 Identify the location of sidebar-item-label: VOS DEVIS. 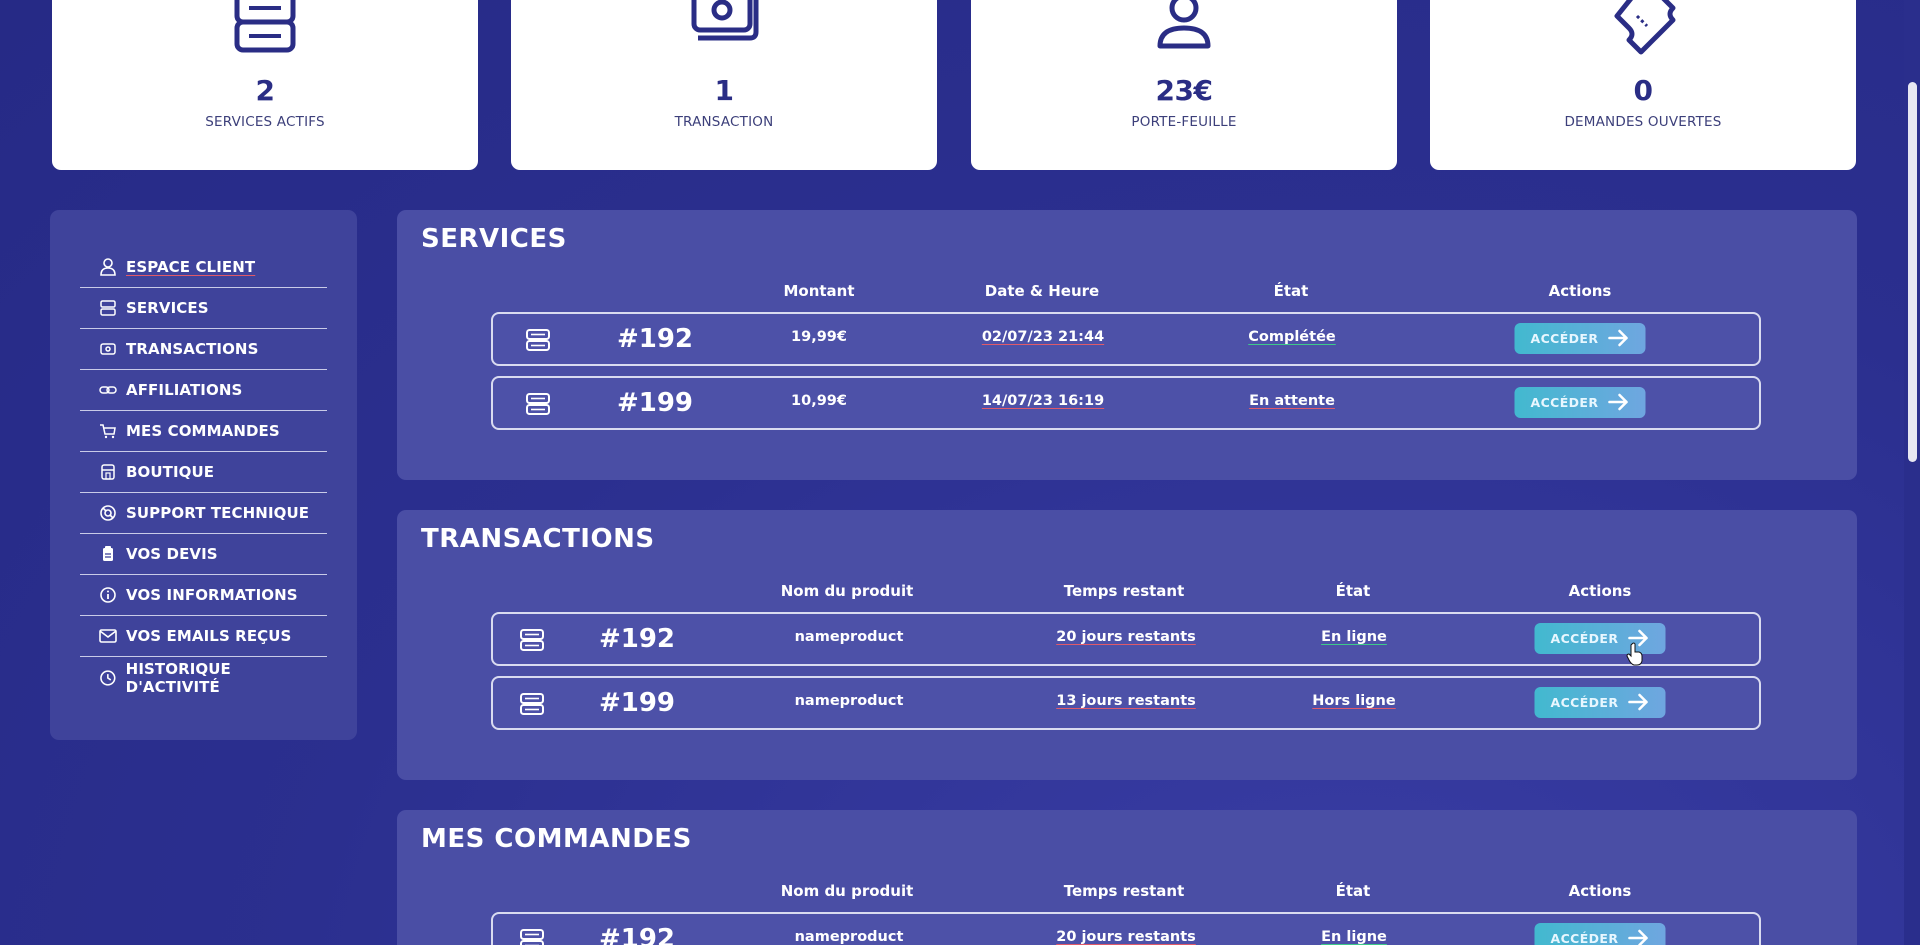
(172, 554).